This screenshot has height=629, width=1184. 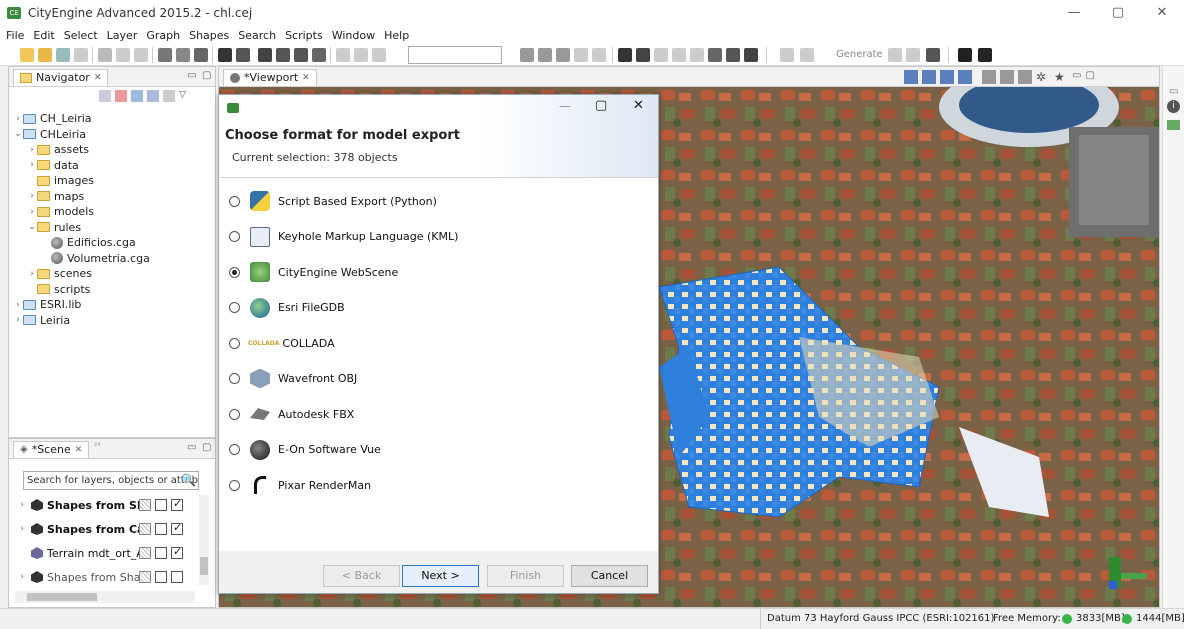 What do you see at coordinates (1061, 77) in the screenshot?
I see `bookmark-star-icon: ★` at bounding box center [1061, 77].